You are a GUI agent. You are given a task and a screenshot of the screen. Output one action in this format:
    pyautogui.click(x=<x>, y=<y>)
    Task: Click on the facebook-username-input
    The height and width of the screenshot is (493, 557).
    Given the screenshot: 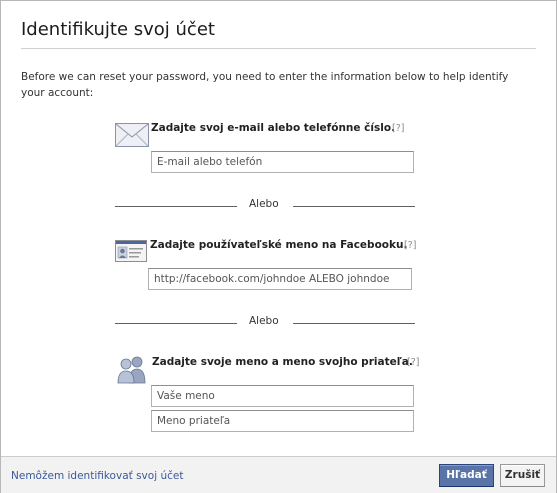 What is the action you would take?
    pyautogui.click(x=280, y=279)
    